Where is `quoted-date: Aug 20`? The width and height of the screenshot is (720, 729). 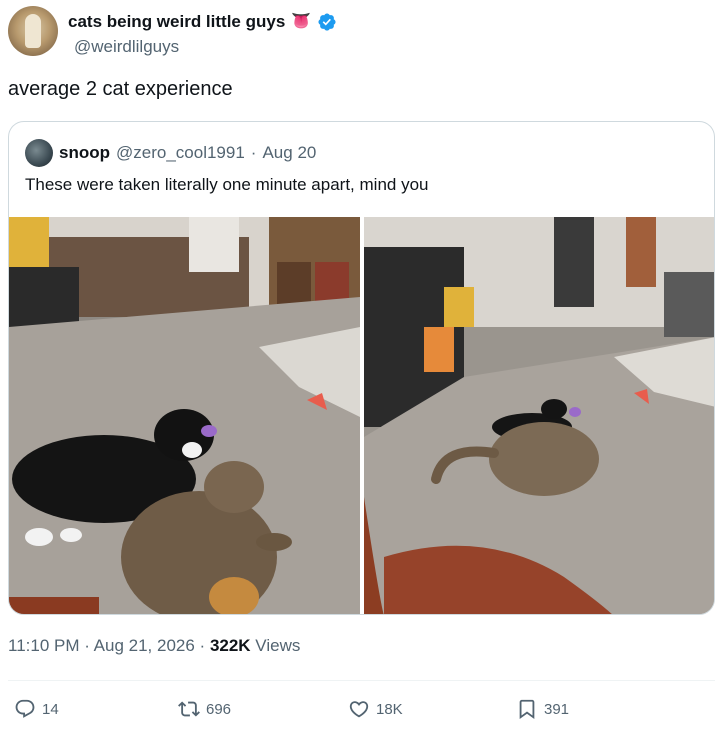 quoted-date: Aug 20 is located at coordinates (289, 152).